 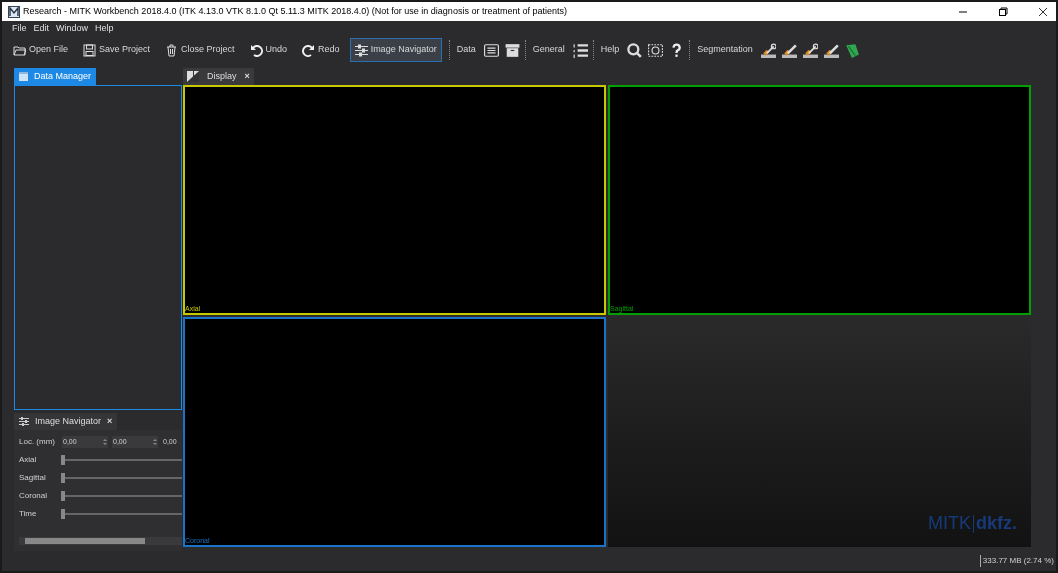 What do you see at coordinates (580, 50) in the screenshot?
I see `log-list-icon` at bounding box center [580, 50].